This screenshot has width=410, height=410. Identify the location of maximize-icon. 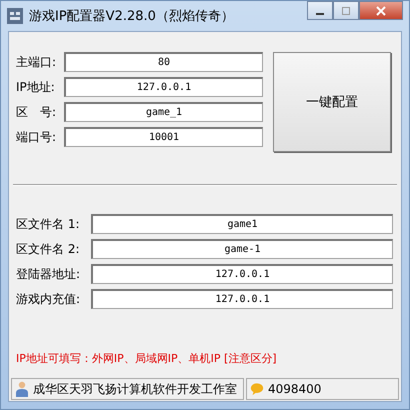
(346, 11).